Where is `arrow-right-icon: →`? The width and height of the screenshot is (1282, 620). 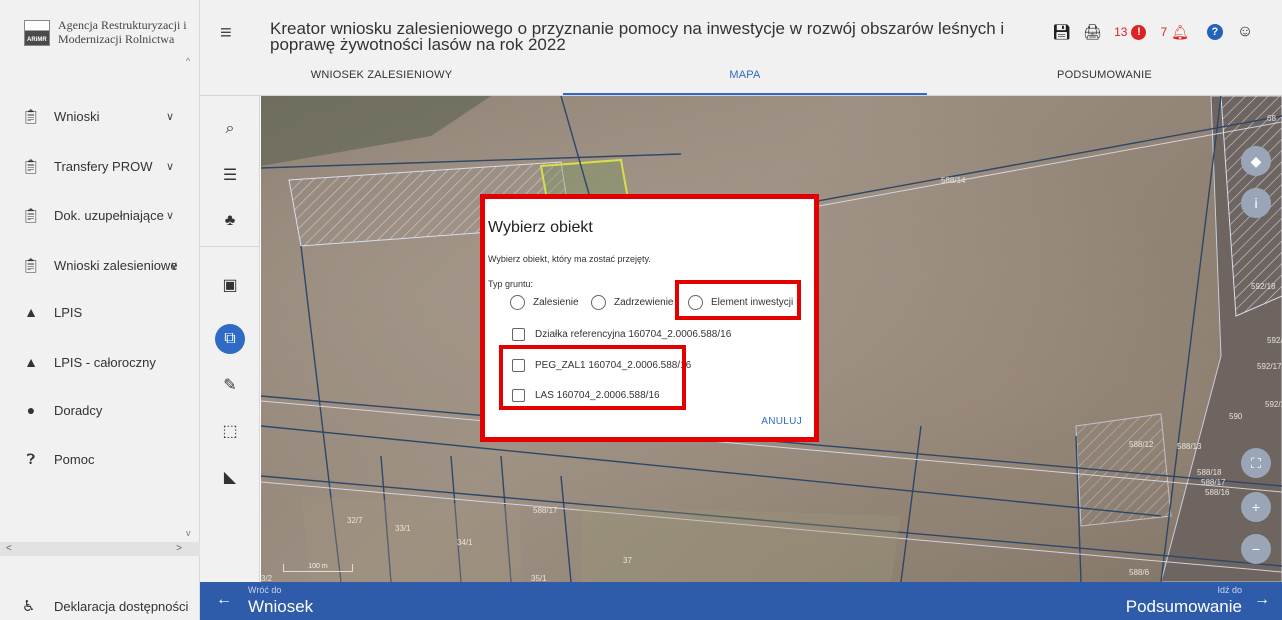
arrow-right-icon: → is located at coordinates (1262, 600).